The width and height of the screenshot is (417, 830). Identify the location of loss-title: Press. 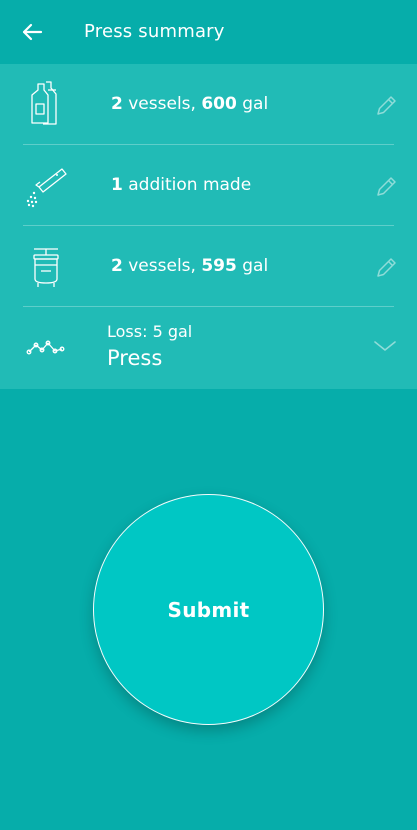
(135, 358).